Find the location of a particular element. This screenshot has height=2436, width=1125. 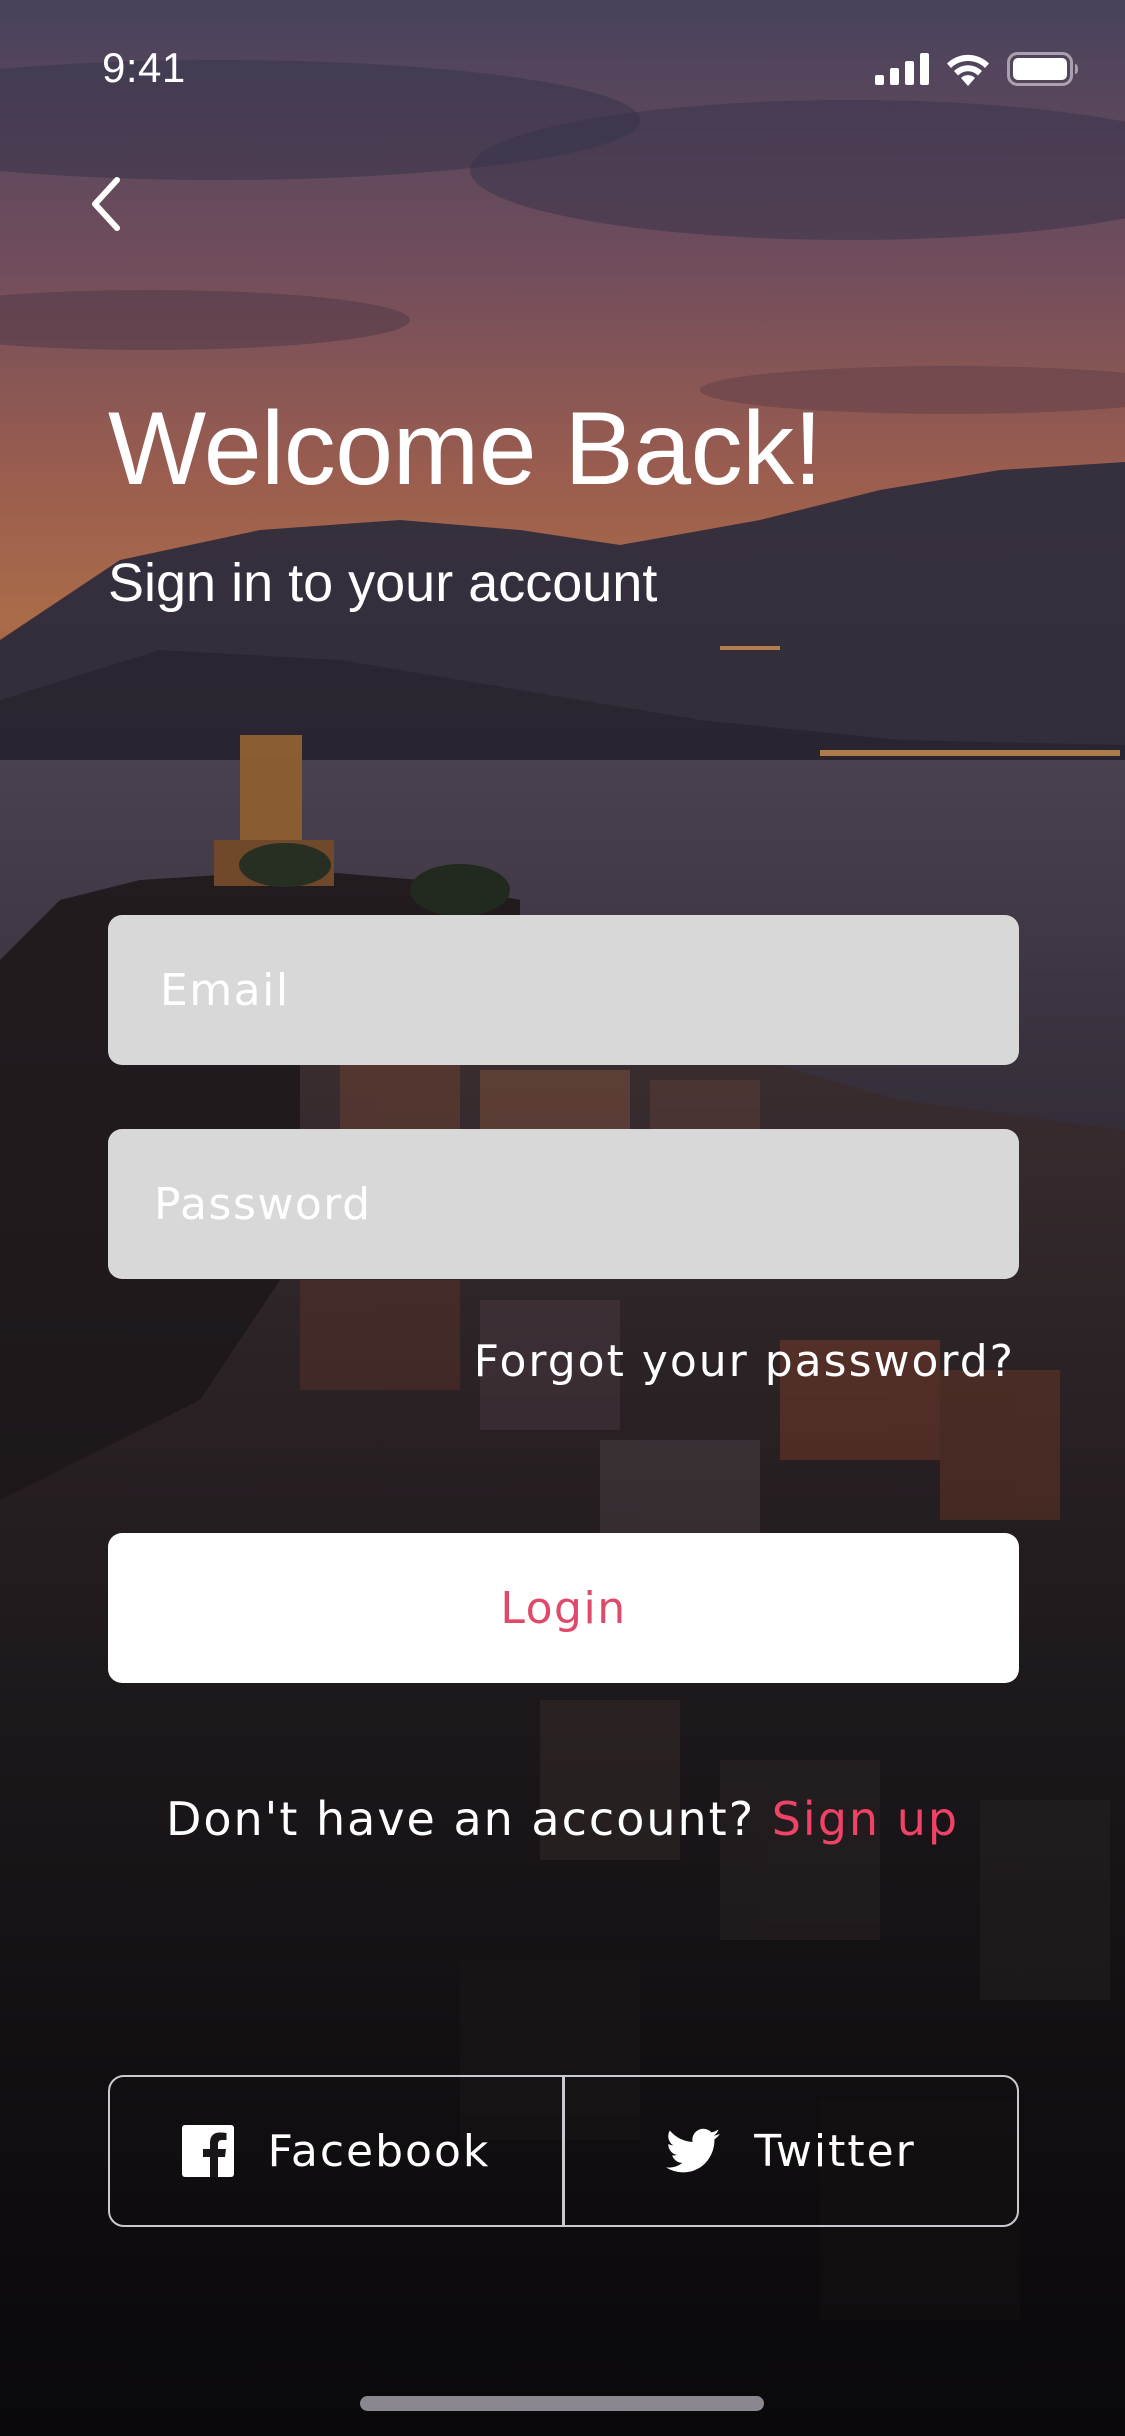

twitter-label: Twitter is located at coordinates (835, 2151).